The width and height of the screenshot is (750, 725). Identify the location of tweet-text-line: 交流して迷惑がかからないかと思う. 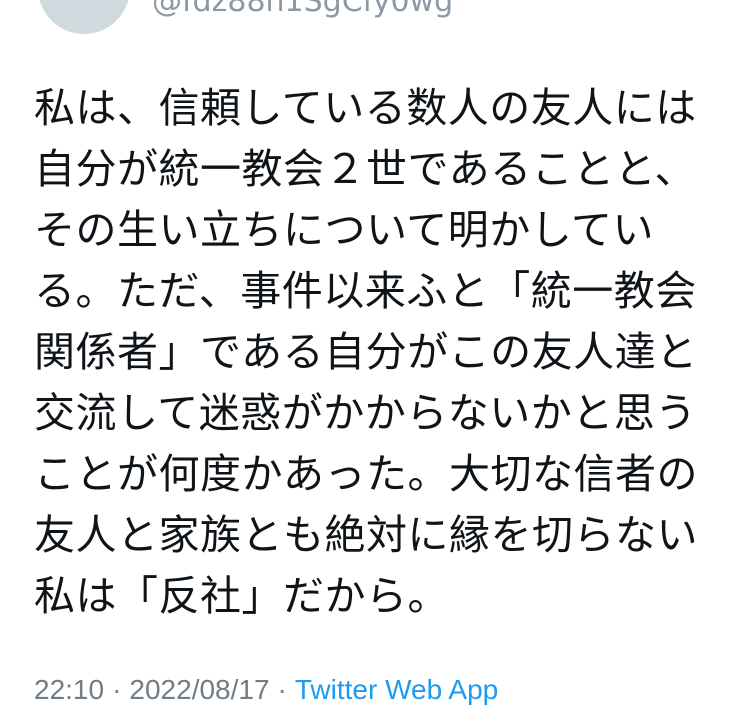
(365, 413).